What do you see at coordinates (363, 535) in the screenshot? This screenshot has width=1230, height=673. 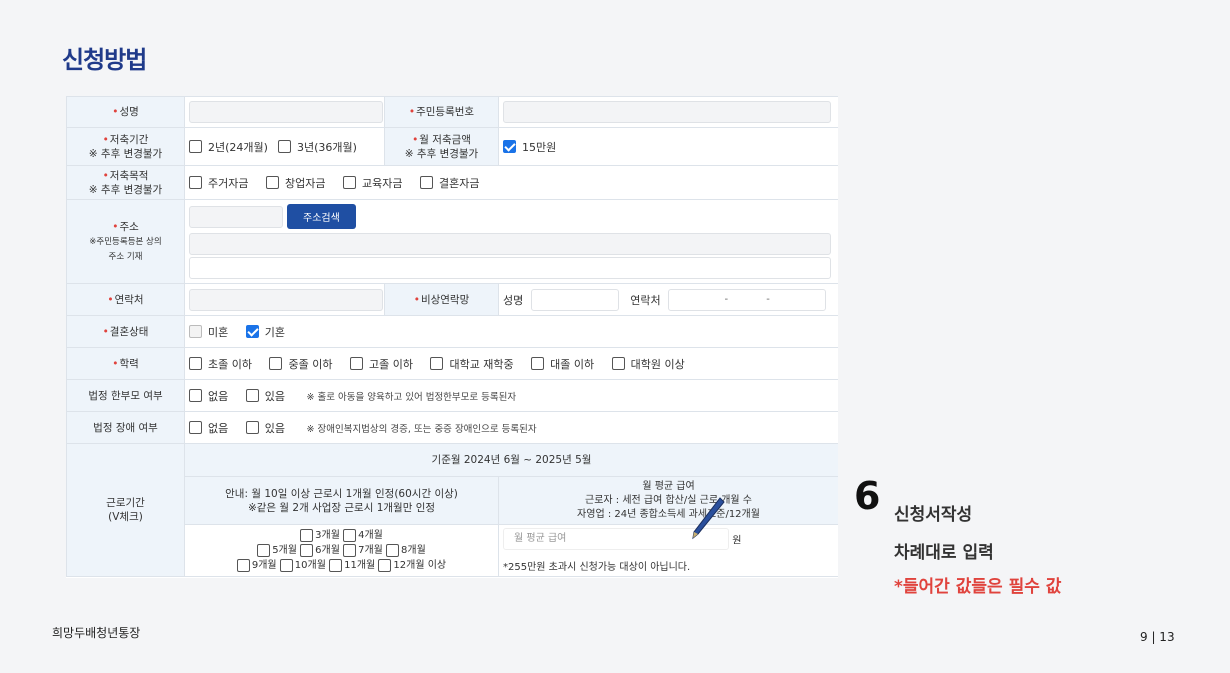 I see `month-4-option: 4개월` at bounding box center [363, 535].